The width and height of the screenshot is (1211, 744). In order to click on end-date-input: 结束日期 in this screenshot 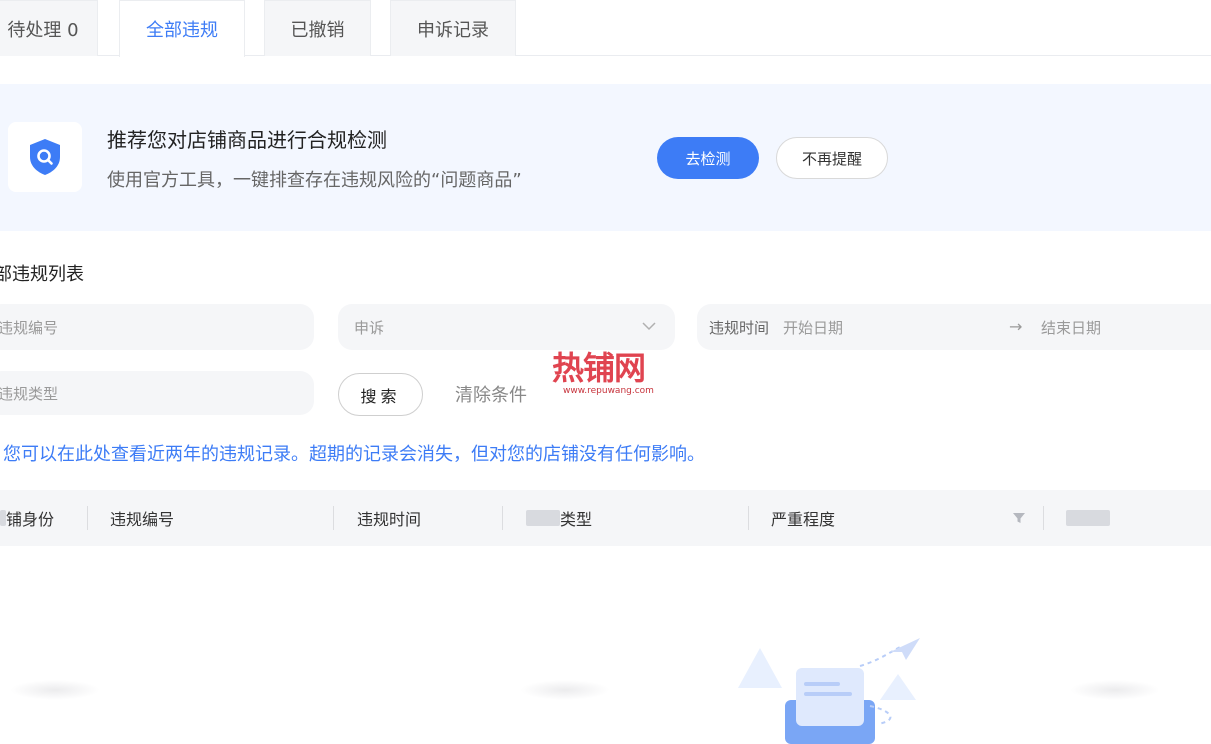, I will do `click(1071, 327)`.